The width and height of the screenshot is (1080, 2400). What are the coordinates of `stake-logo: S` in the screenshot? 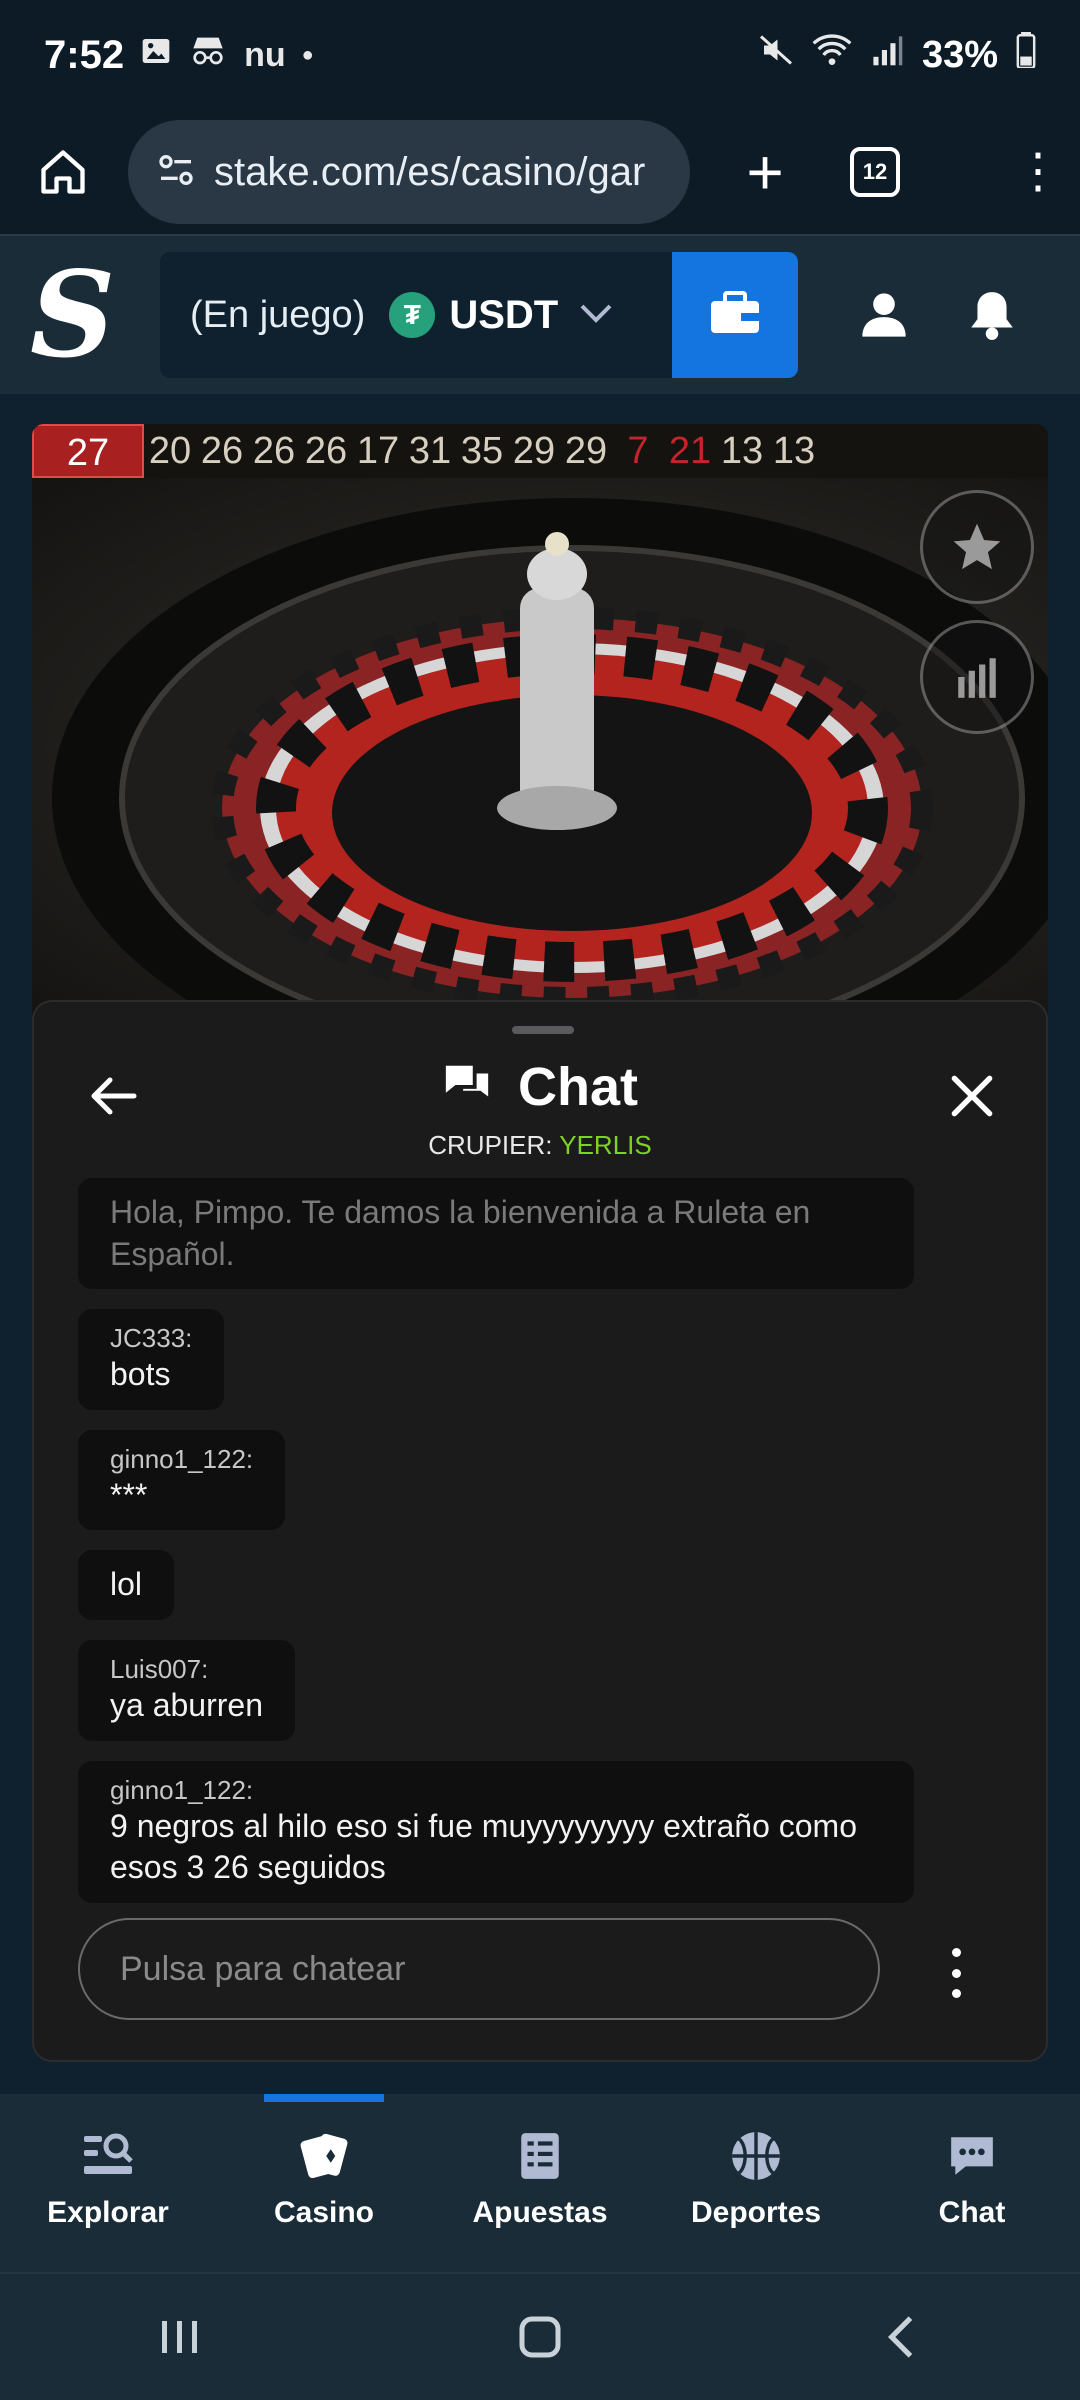 It's located at (80, 315).